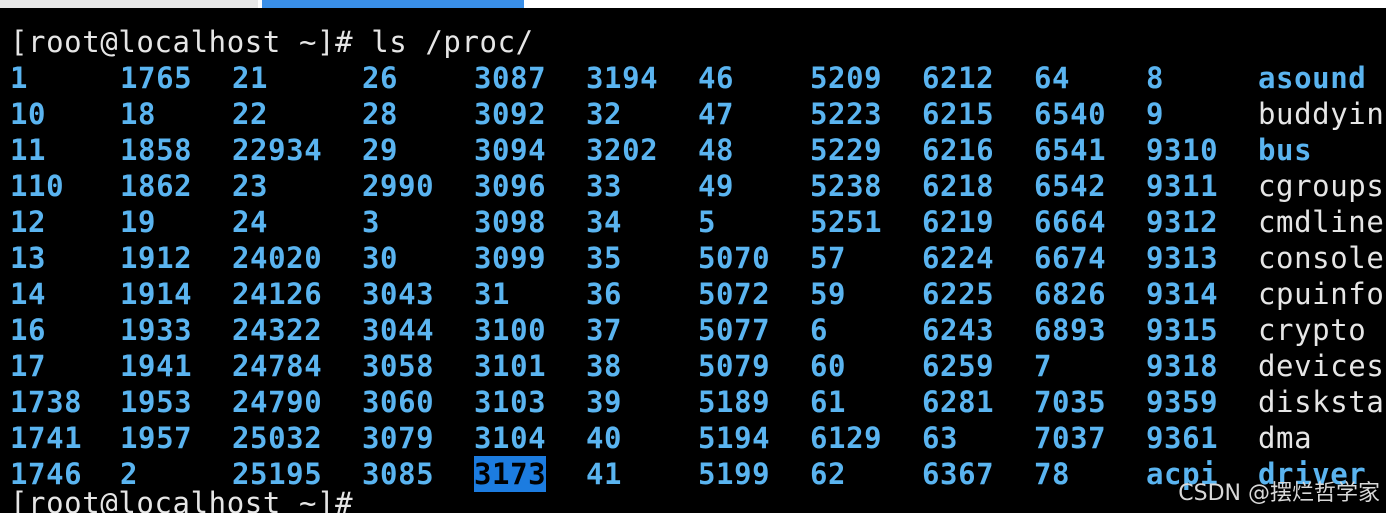 The height and width of the screenshot is (513, 1386). Describe the element at coordinates (277, 150) in the screenshot. I see `directory-entry: 22934` at that location.